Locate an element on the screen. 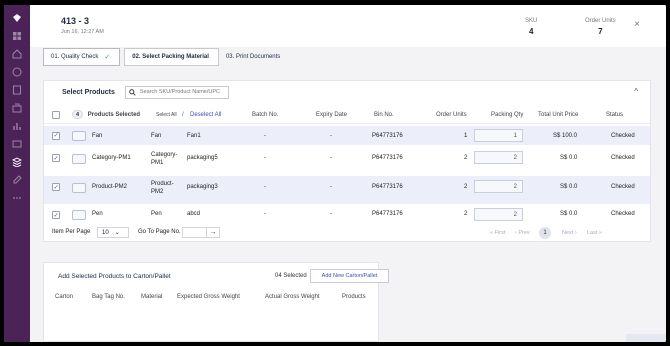 The image size is (670, 346). deselect-all-link: Deselect All is located at coordinates (205, 115).